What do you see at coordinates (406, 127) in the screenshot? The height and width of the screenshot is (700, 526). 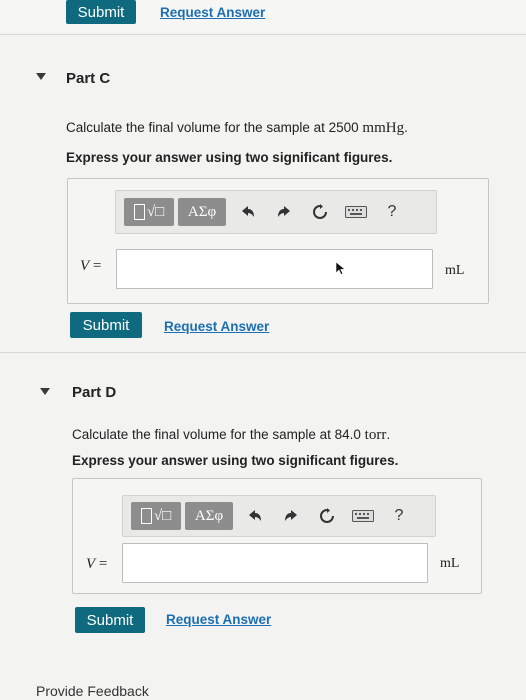 I see `part-c-question-suffix: .` at bounding box center [406, 127].